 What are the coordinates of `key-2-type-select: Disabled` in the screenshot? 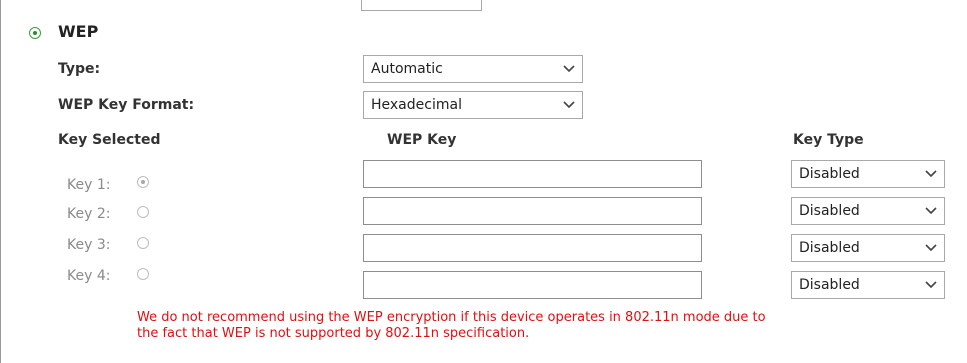 It's located at (868, 211).